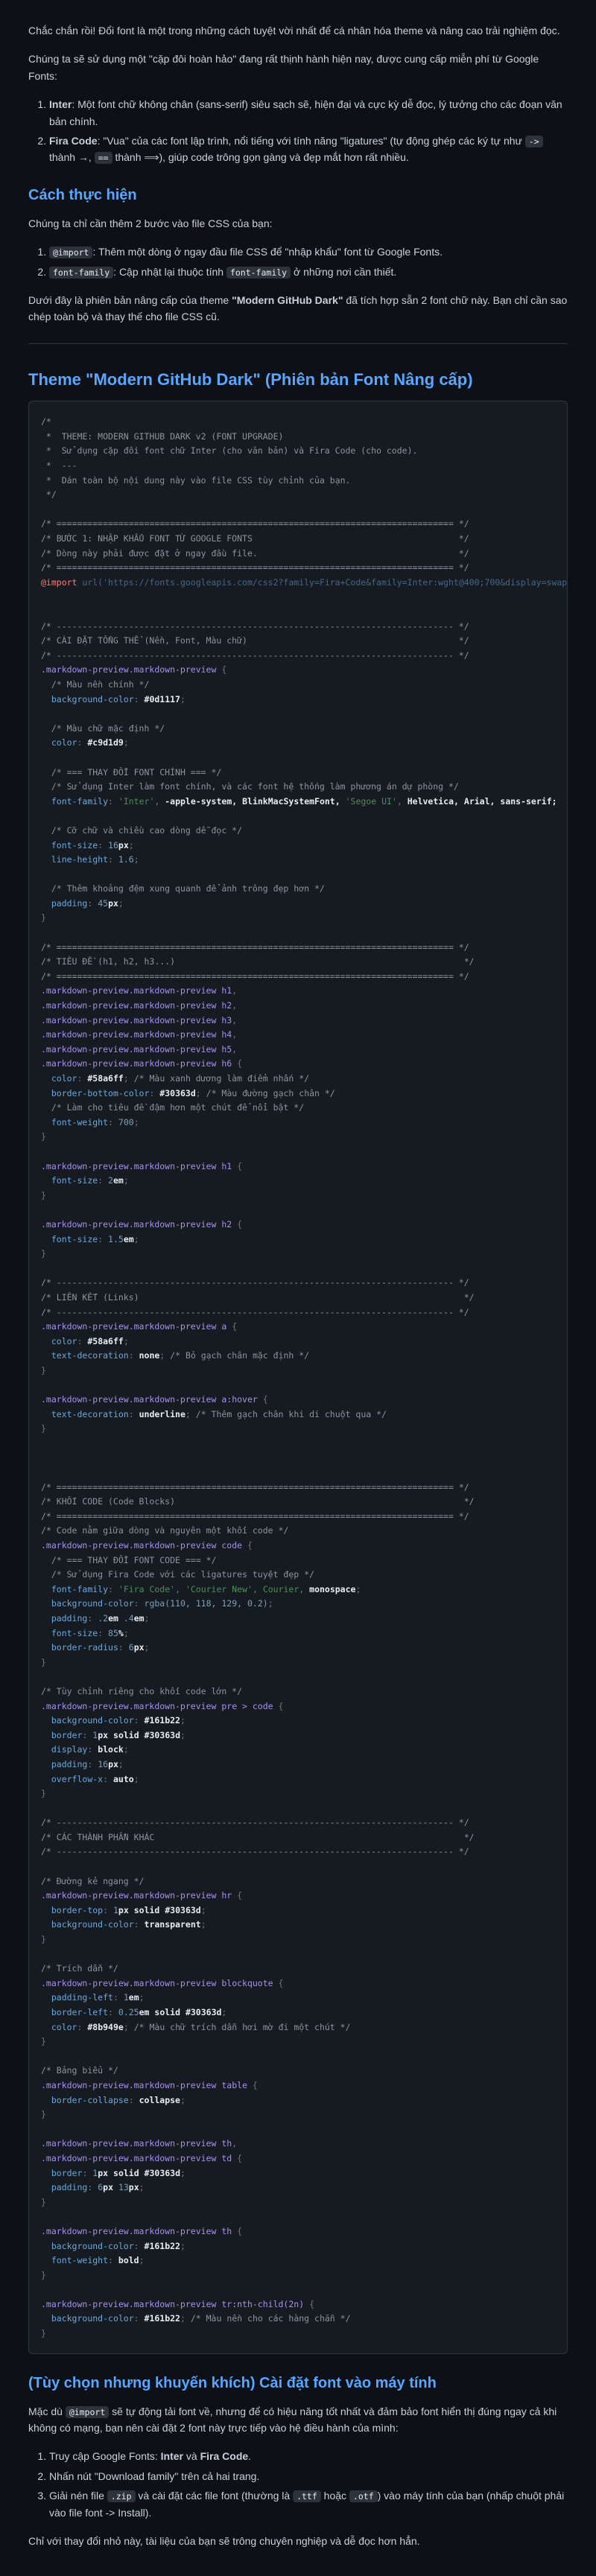  What do you see at coordinates (47, 2411) in the screenshot?
I see `paragraph-text: Mặc dù` at bounding box center [47, 2411].